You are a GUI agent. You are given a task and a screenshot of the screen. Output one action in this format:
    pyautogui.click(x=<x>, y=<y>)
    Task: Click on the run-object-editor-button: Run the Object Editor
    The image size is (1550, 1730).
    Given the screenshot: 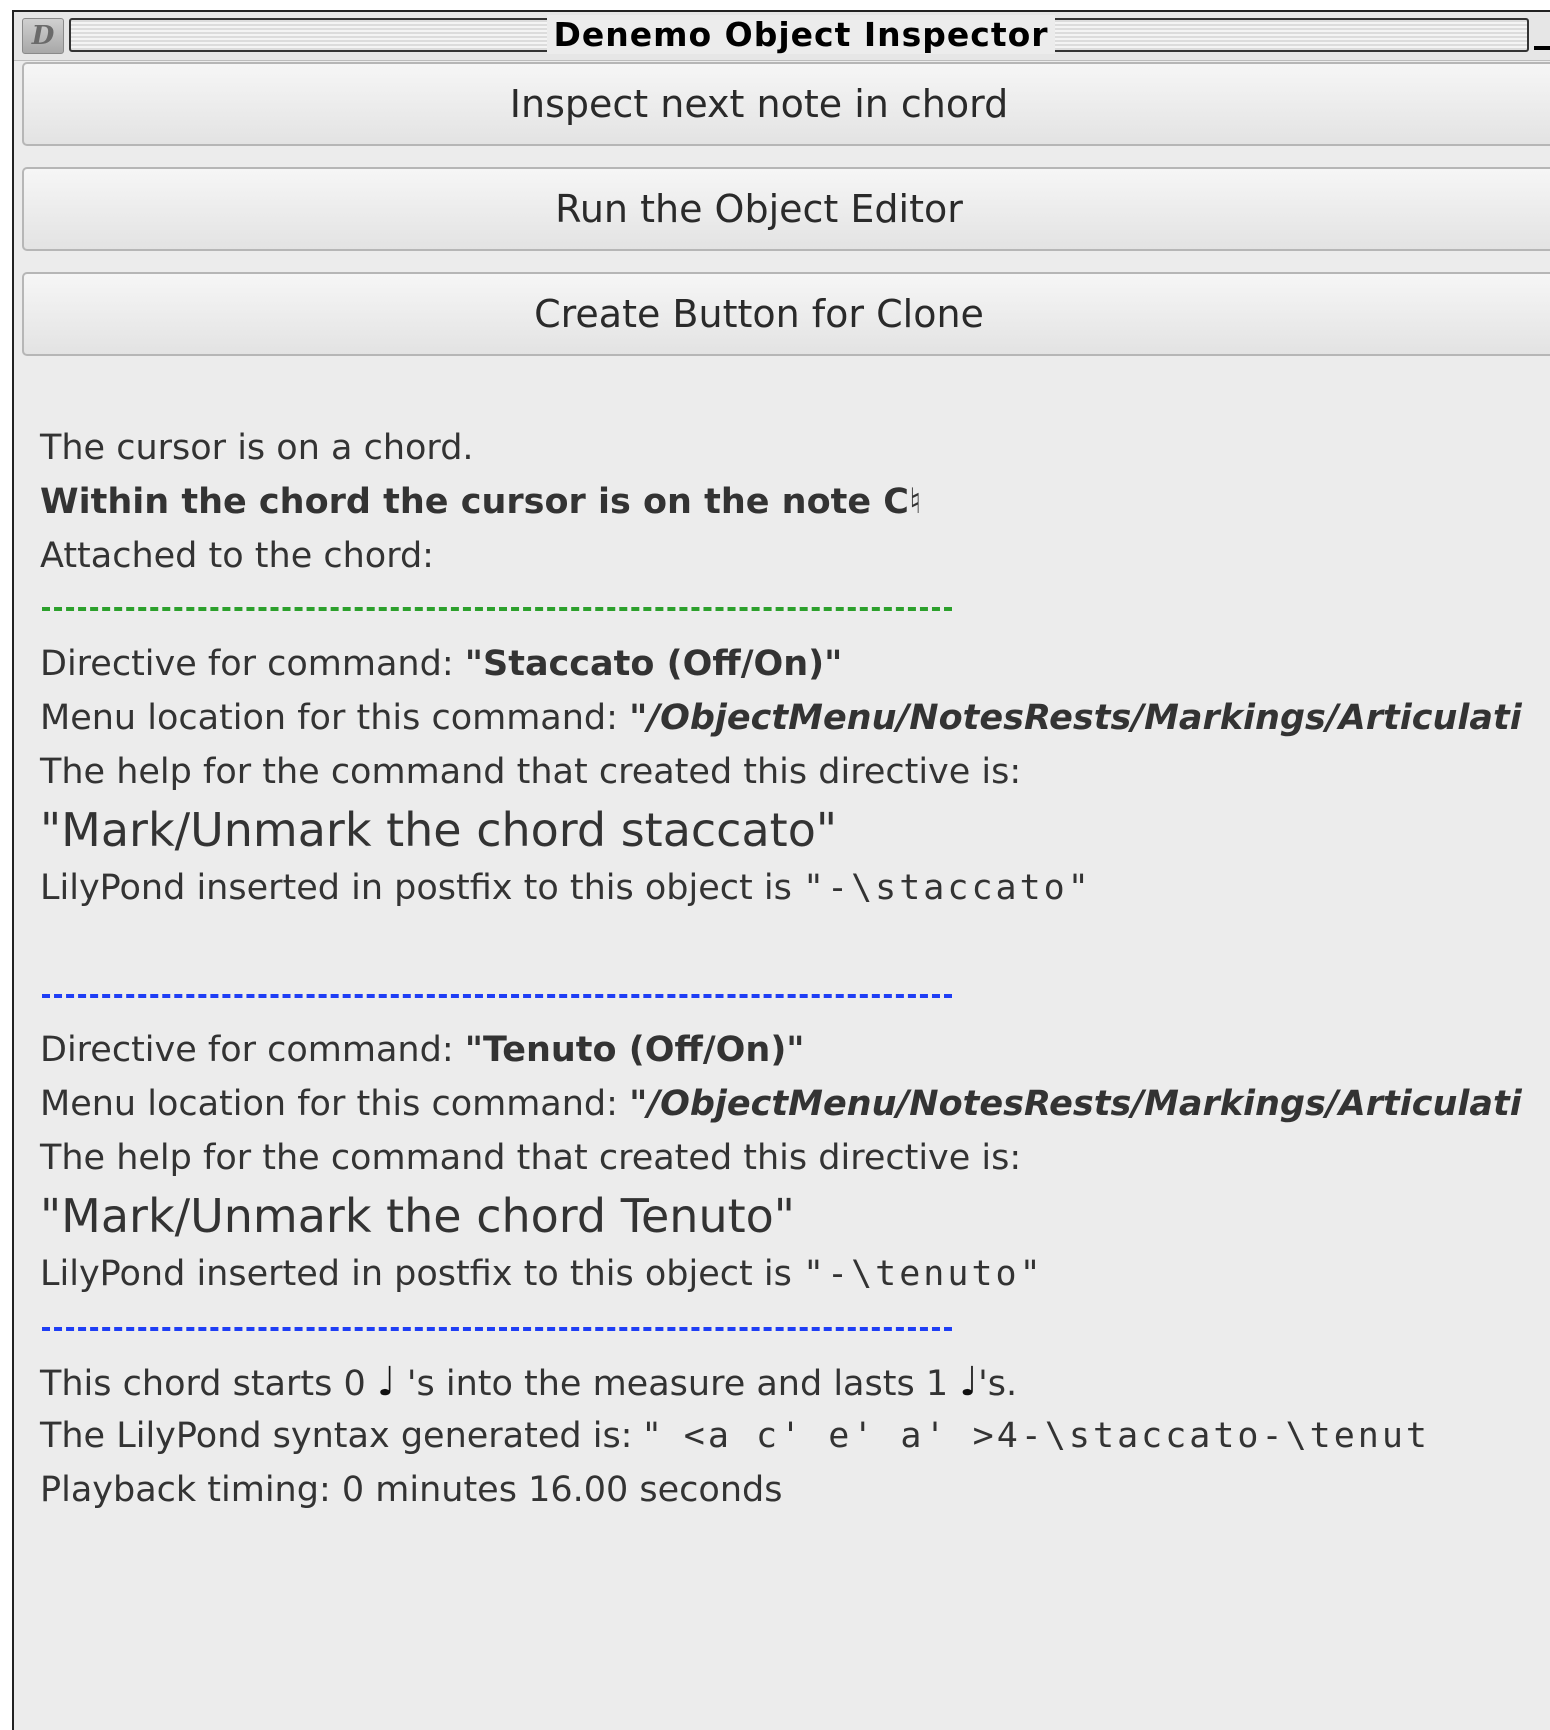 What is the action you would take?
    pyautogui.click(x=786, y=209)
    